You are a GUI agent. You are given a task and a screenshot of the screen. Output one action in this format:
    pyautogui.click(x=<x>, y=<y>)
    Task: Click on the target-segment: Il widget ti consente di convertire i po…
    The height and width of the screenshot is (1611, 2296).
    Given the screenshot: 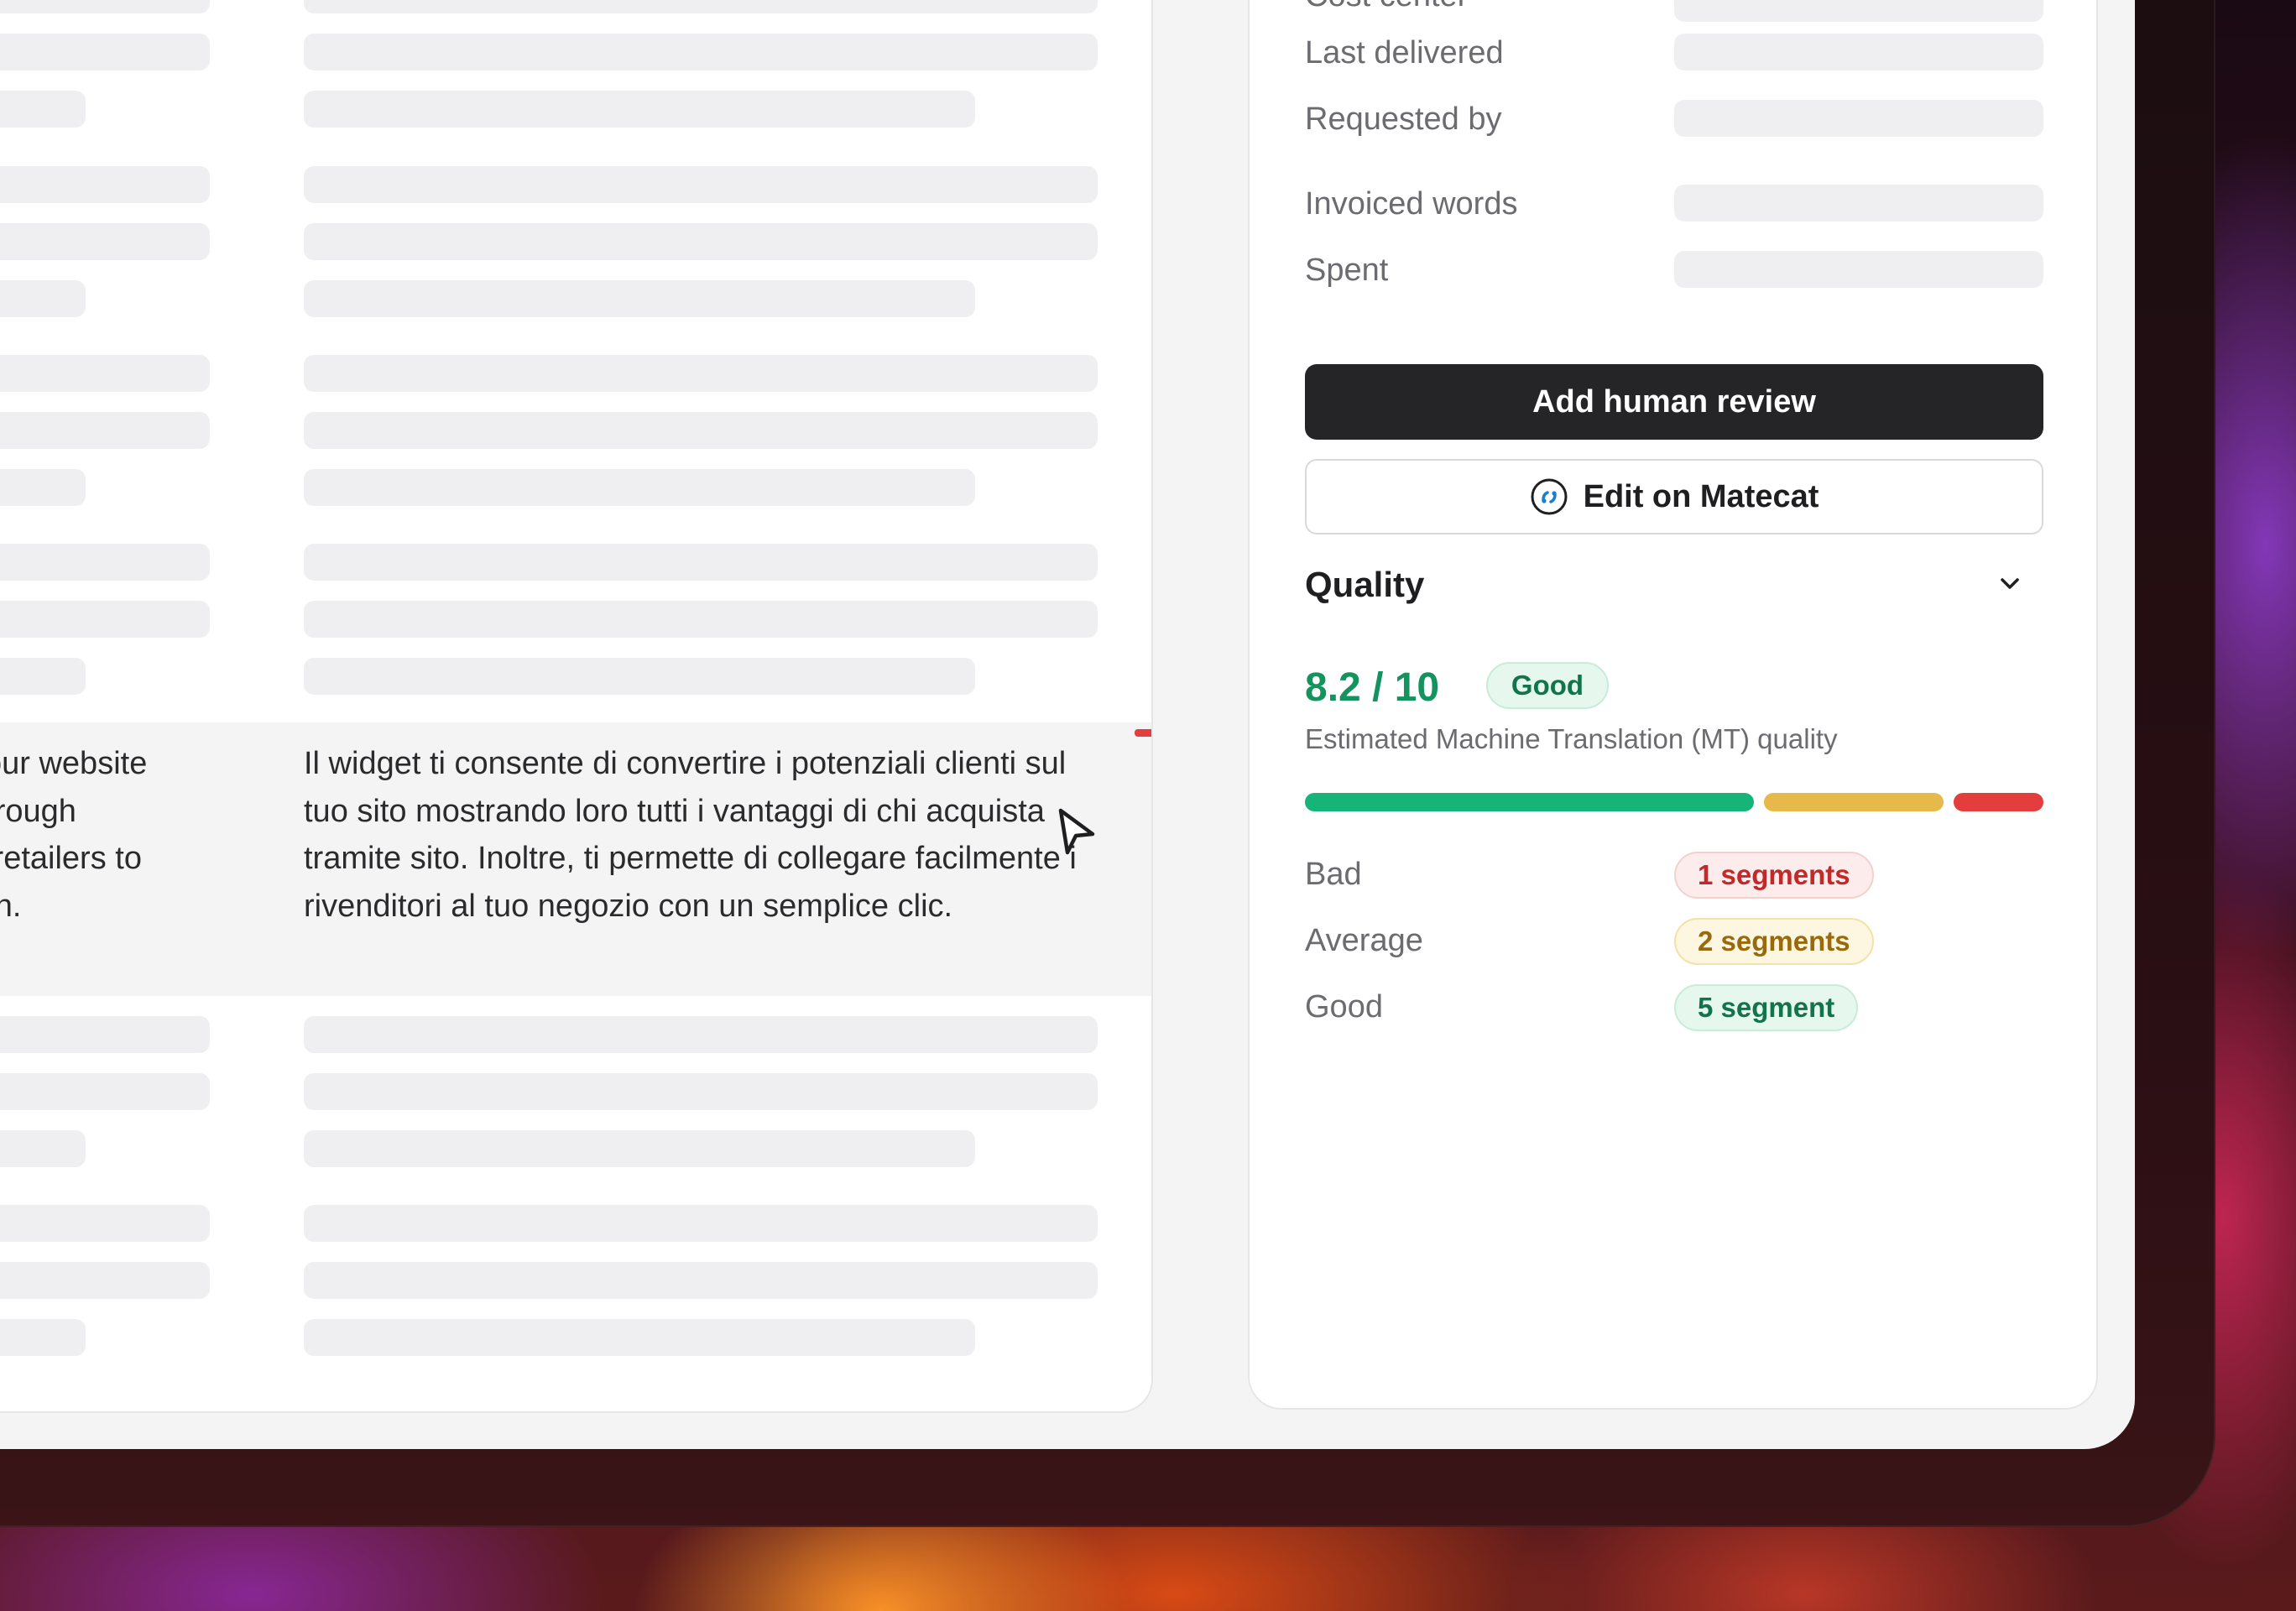 What is the action you would take?
    pyautogui.click(x=706, y=835)
    